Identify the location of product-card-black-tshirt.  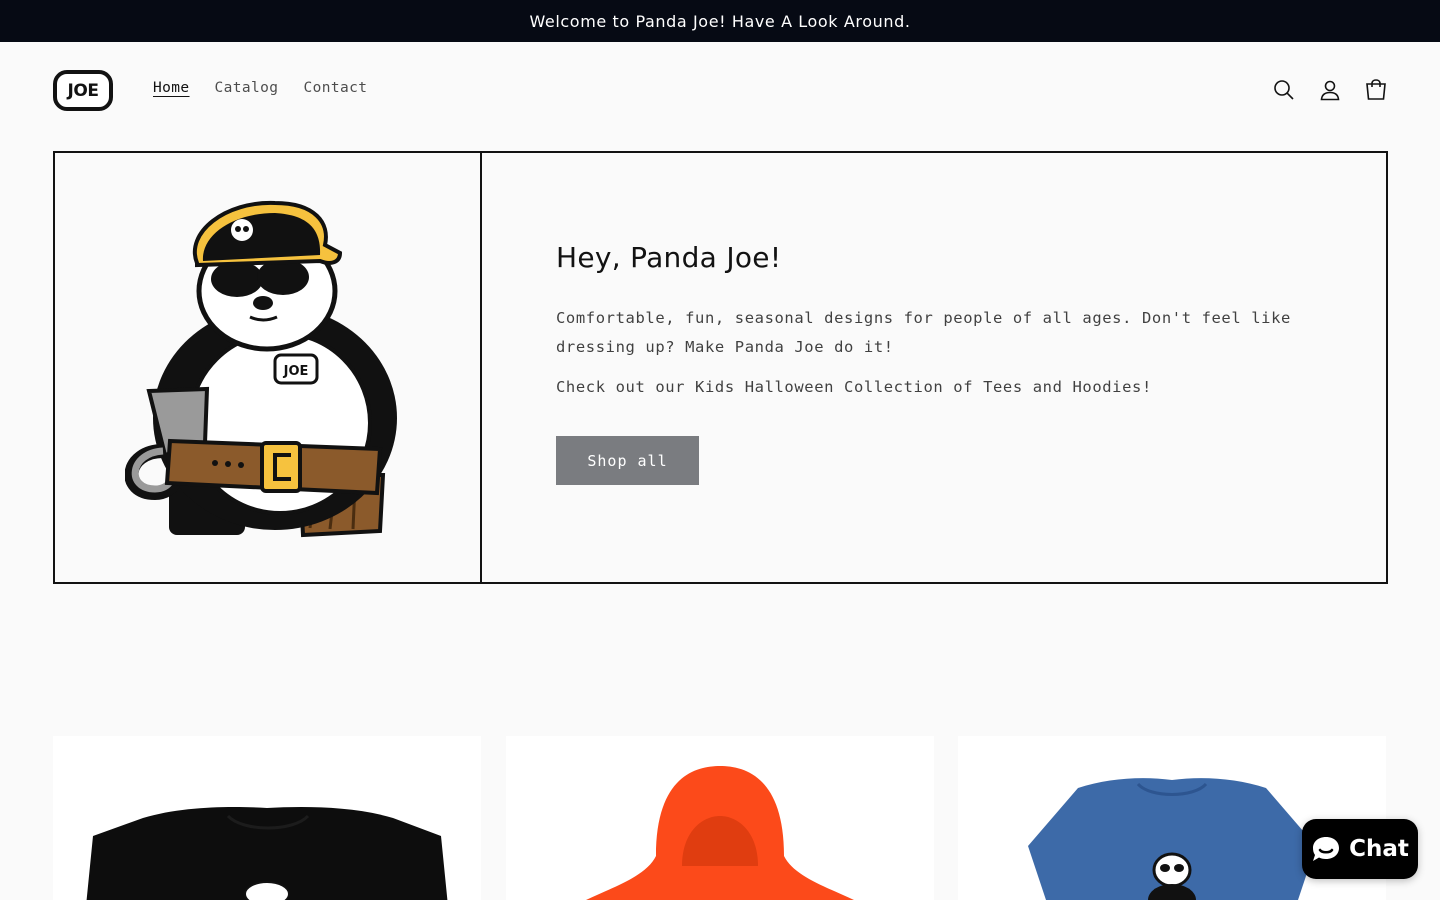
(267, 818).